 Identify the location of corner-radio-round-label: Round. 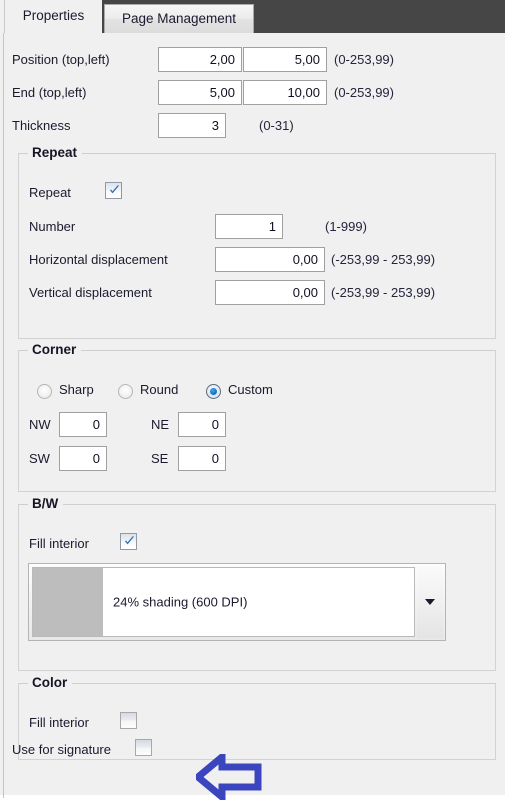
(159, 389).